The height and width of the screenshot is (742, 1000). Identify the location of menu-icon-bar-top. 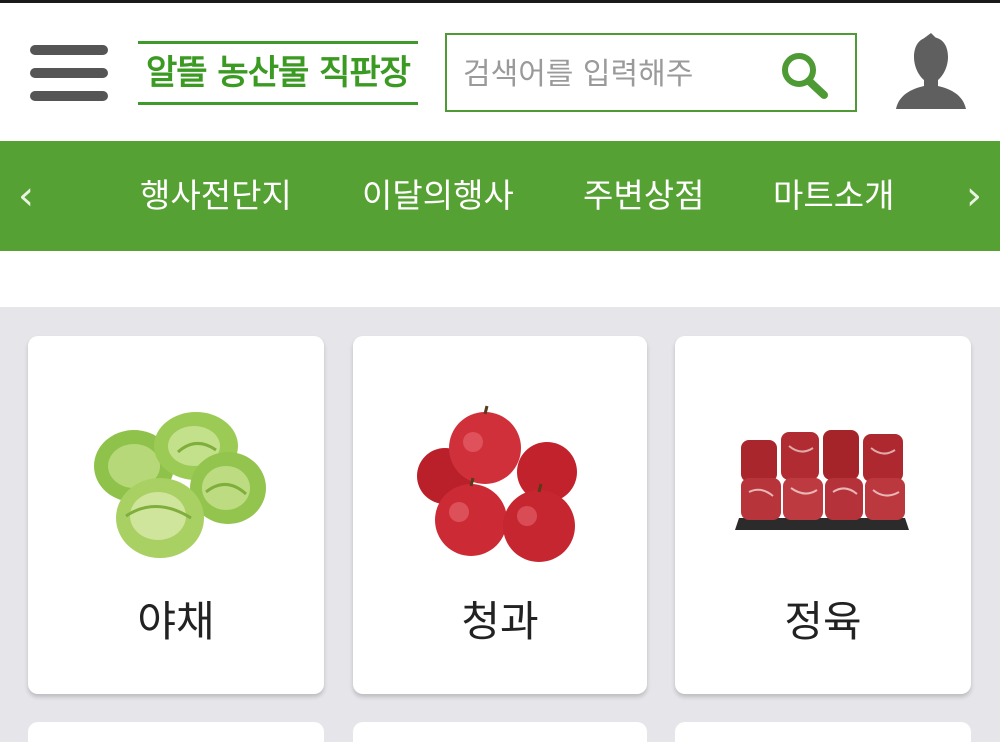
(69, 50).